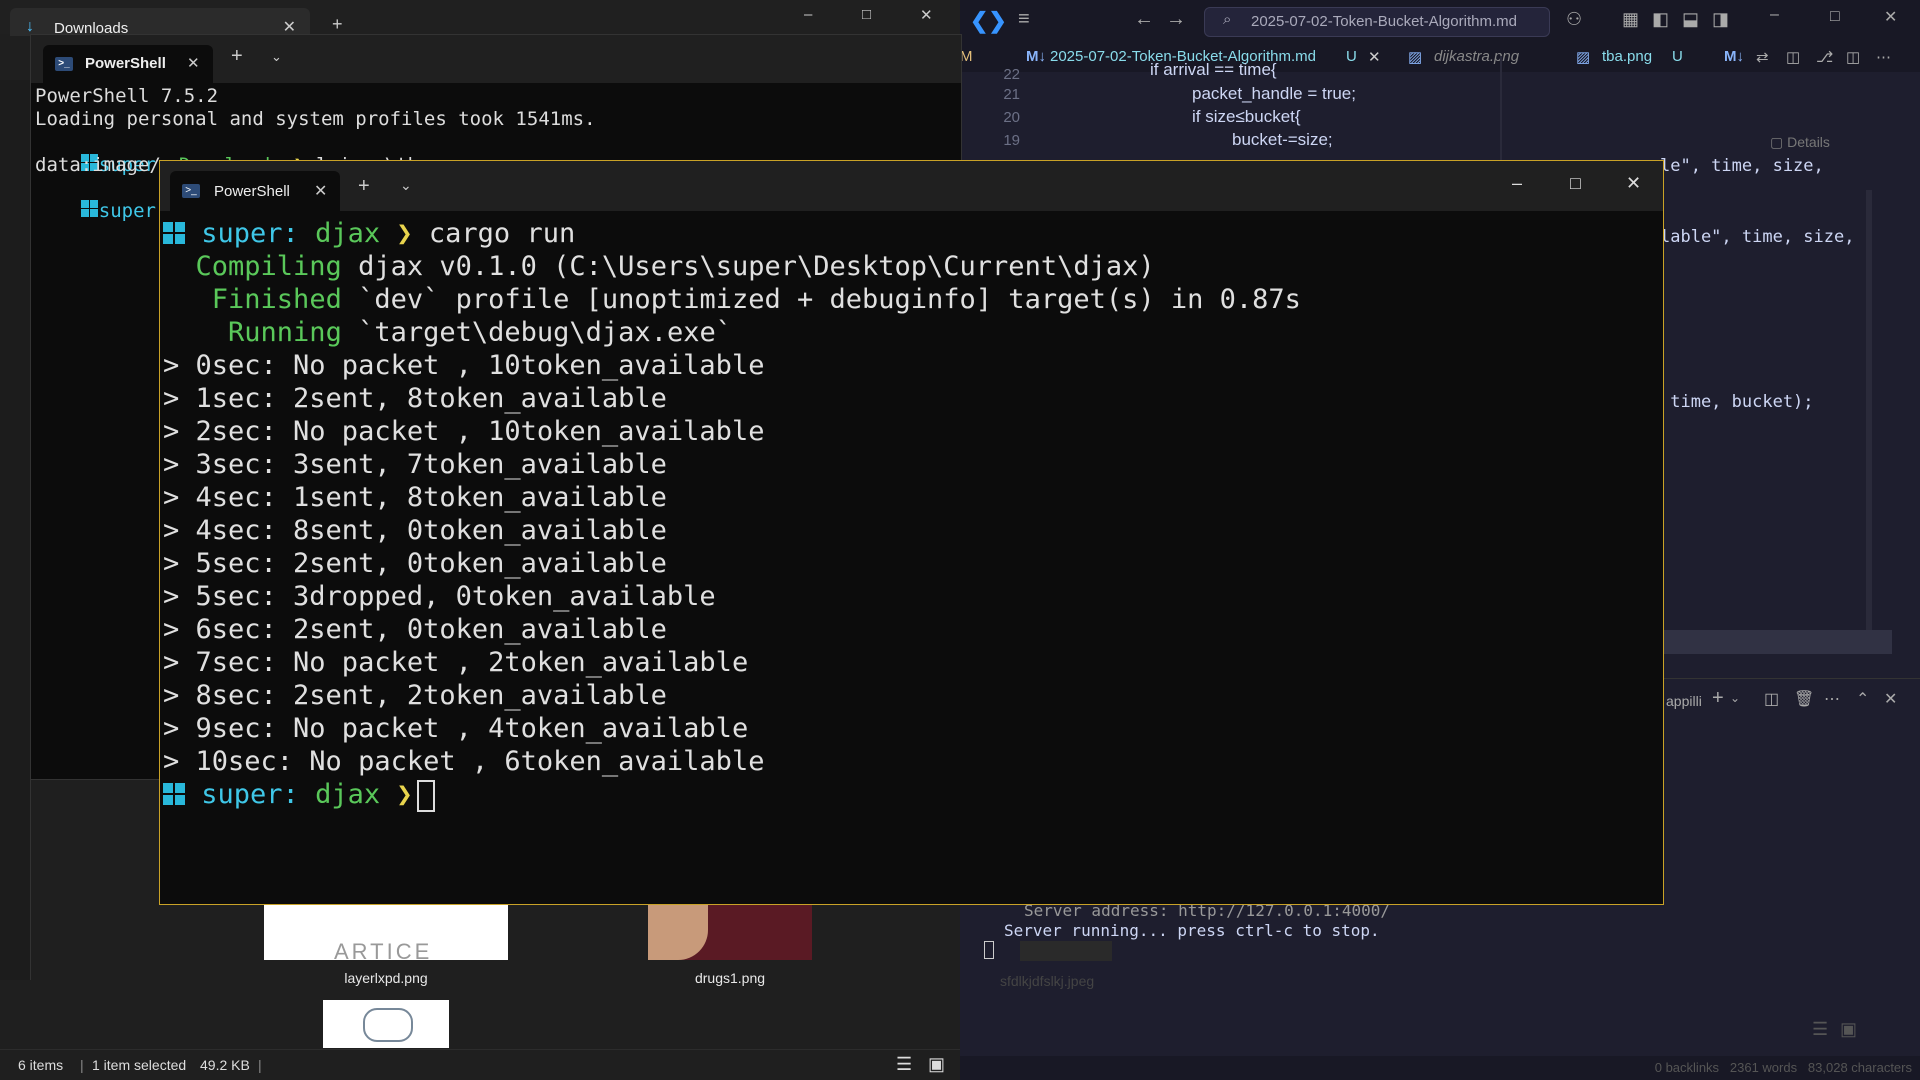 This screenshot has width=1920, height=1080. Describe the element at coordinates (439, 596) in the screenshot. I see `output-line: > 5sec: 3dropped, 0token_available` at that location.